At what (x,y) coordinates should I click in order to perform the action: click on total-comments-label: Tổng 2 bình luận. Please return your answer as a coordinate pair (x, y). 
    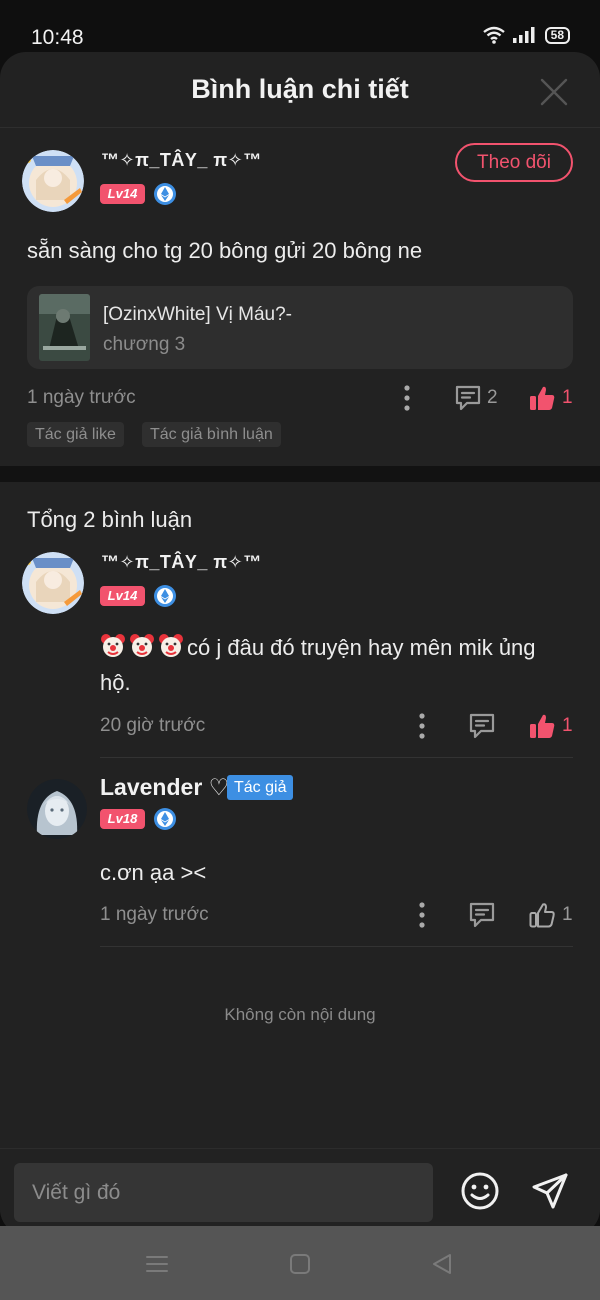
    Looking at the image, I should click on (110, 519).